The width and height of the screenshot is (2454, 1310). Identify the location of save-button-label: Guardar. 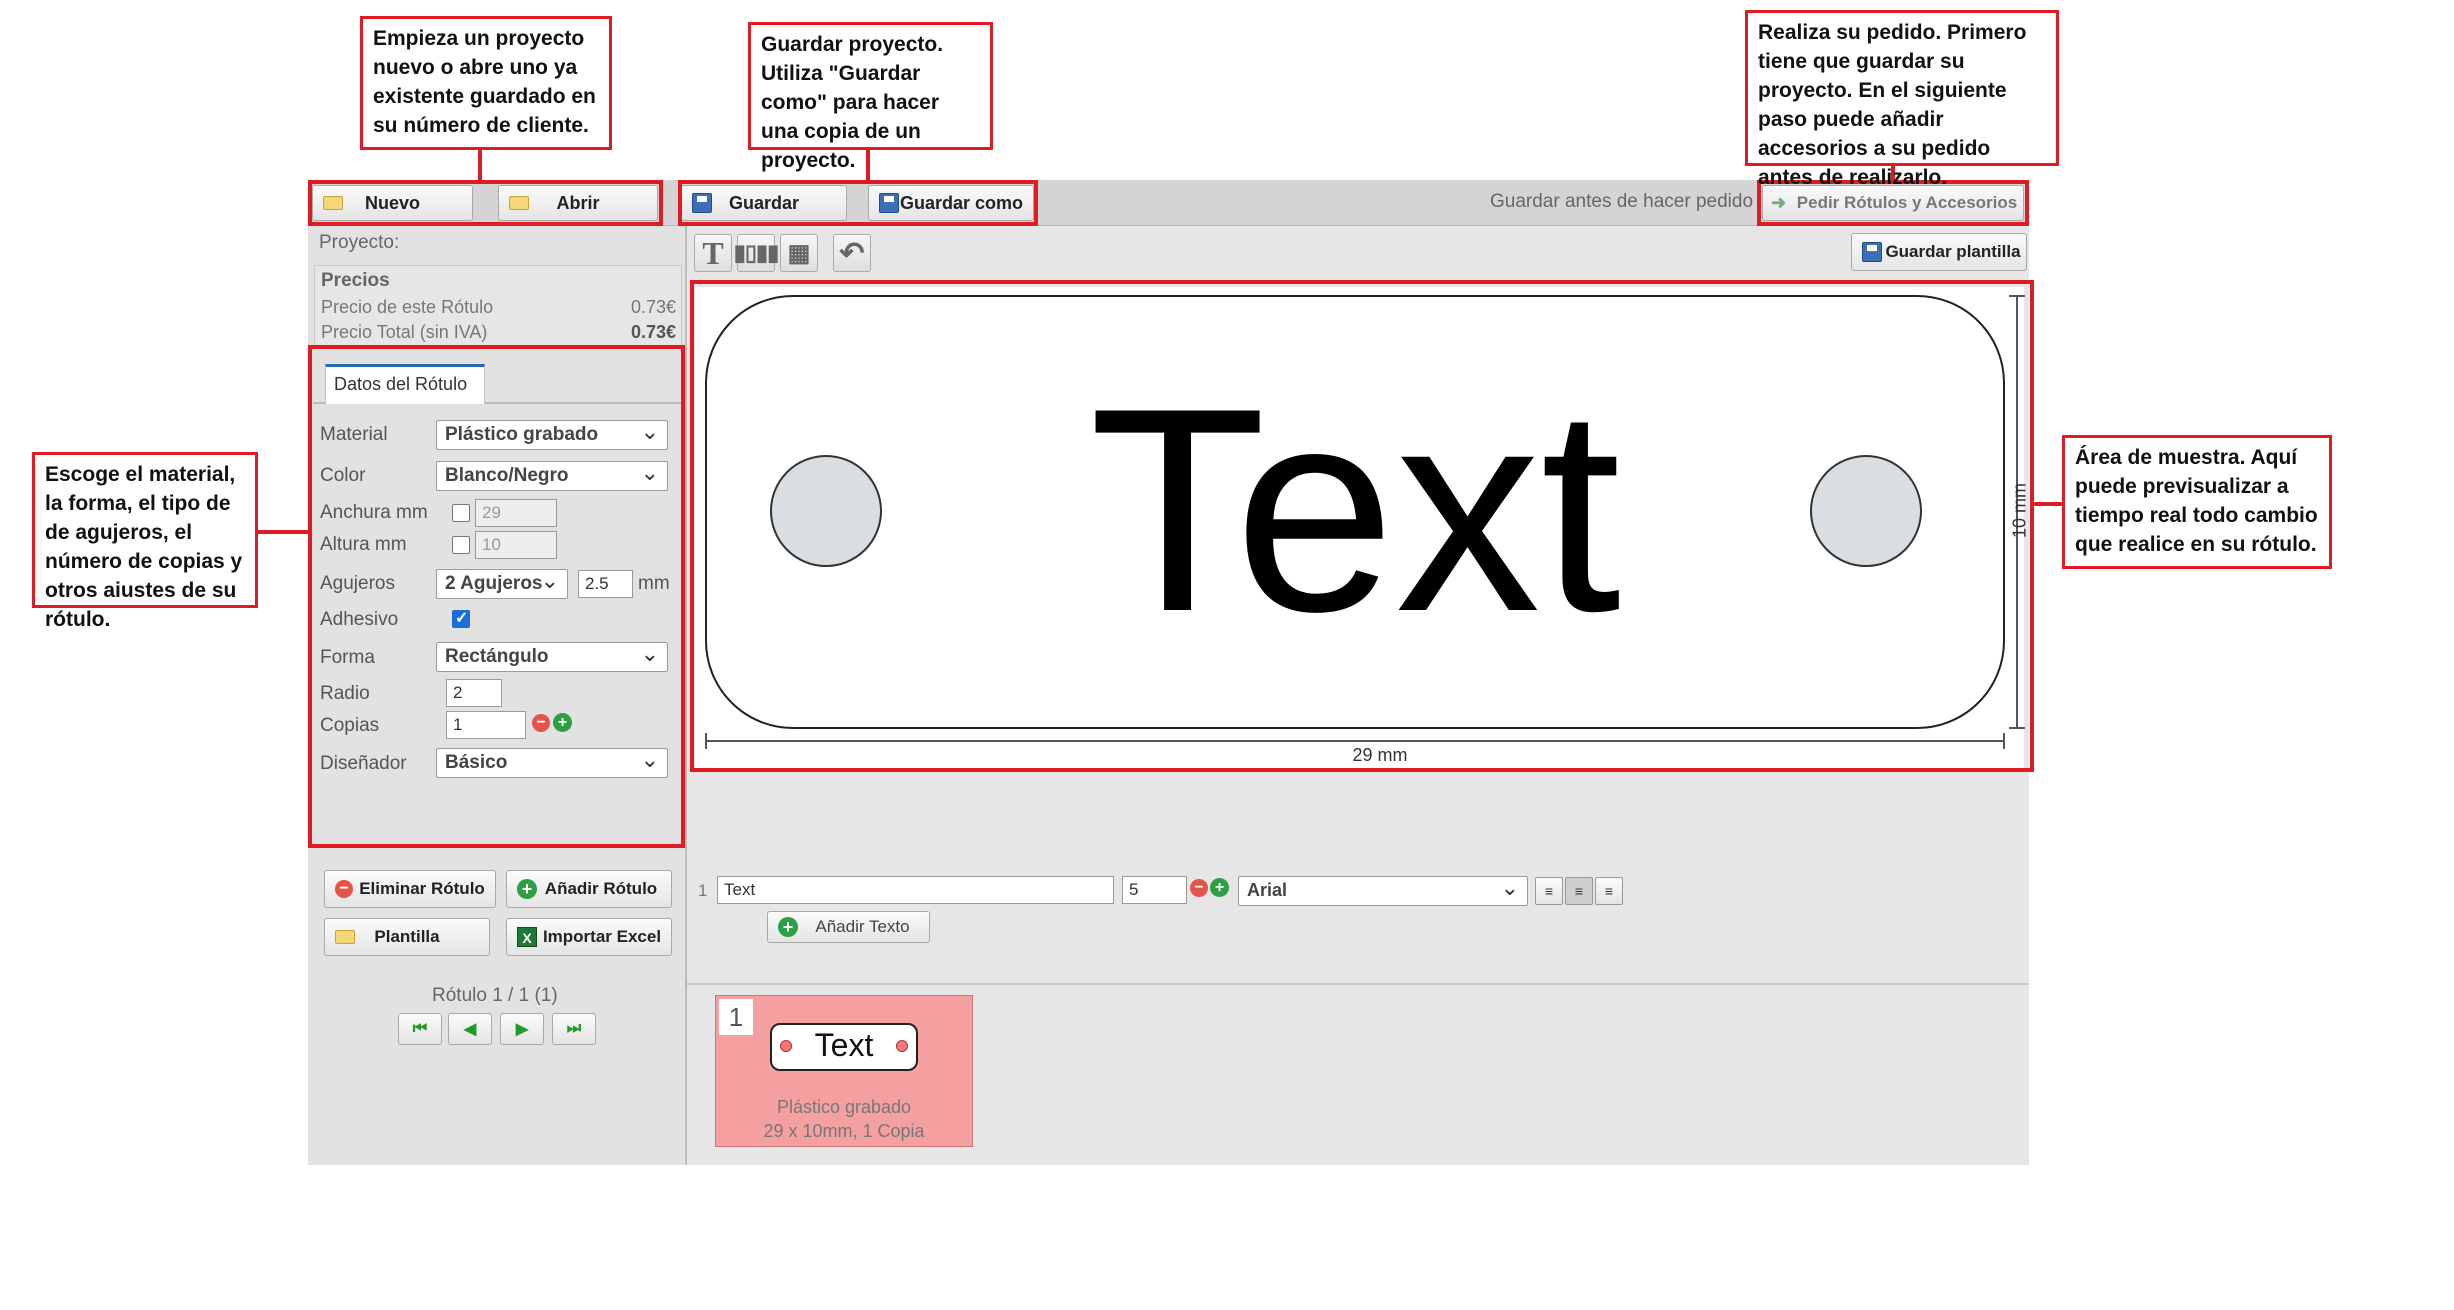
(764, 202).